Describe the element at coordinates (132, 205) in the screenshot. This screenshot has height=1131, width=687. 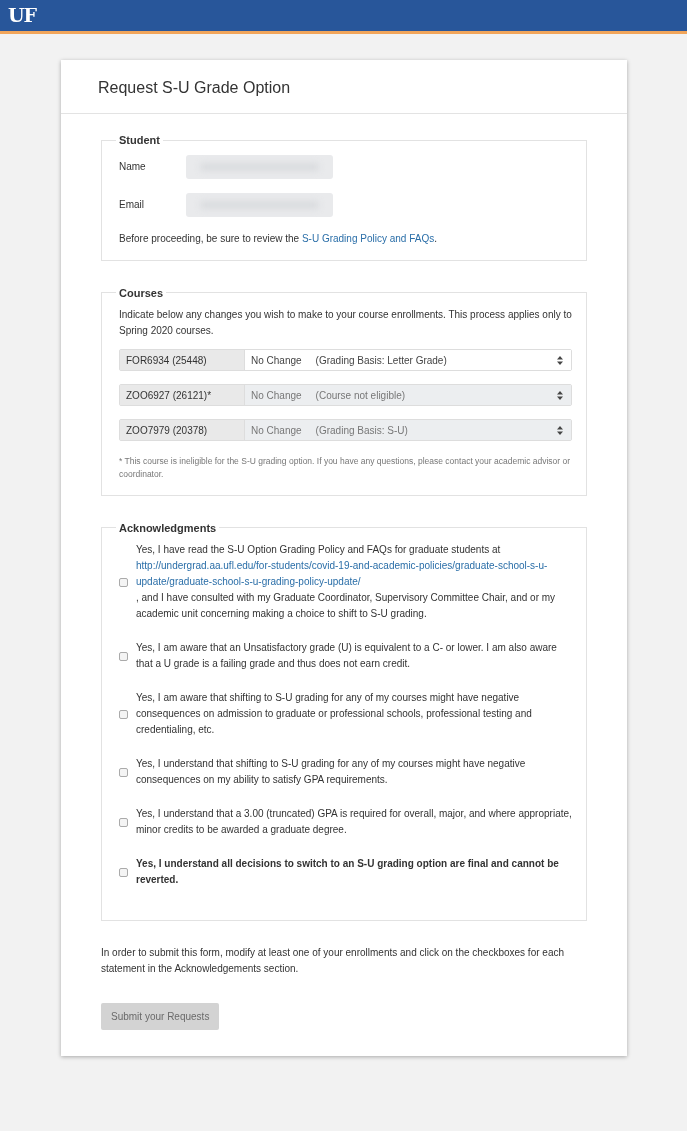
I see `field-label: Email` at that location.